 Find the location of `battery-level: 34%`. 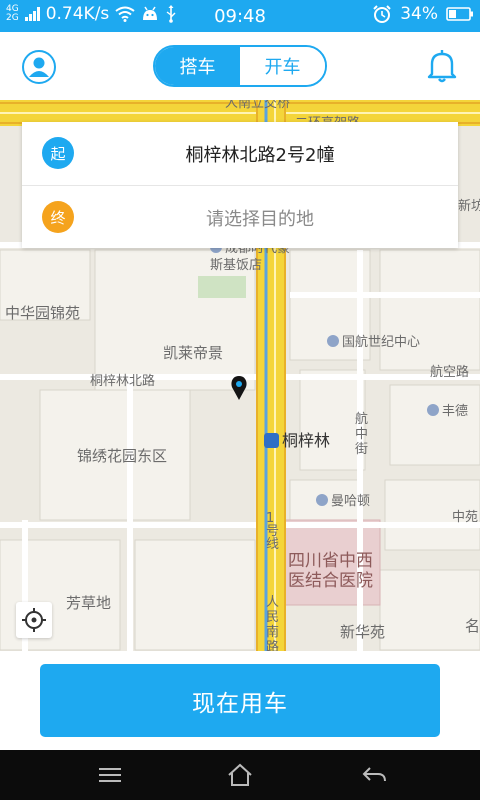

battery-level: 34% is located at coordinates (419, 14).